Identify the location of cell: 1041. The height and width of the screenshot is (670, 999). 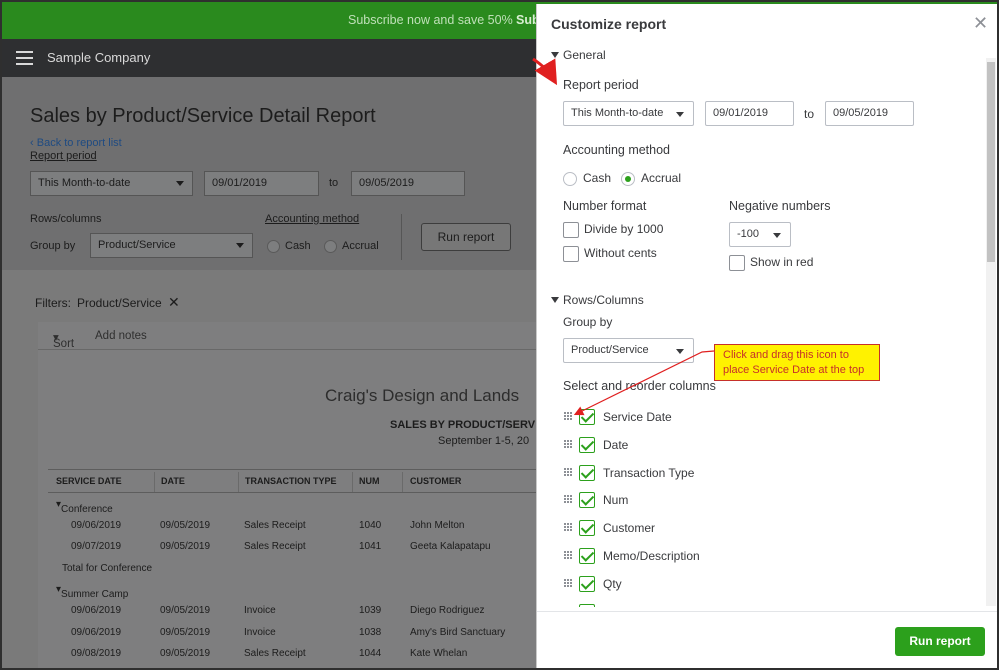
(370, 546).